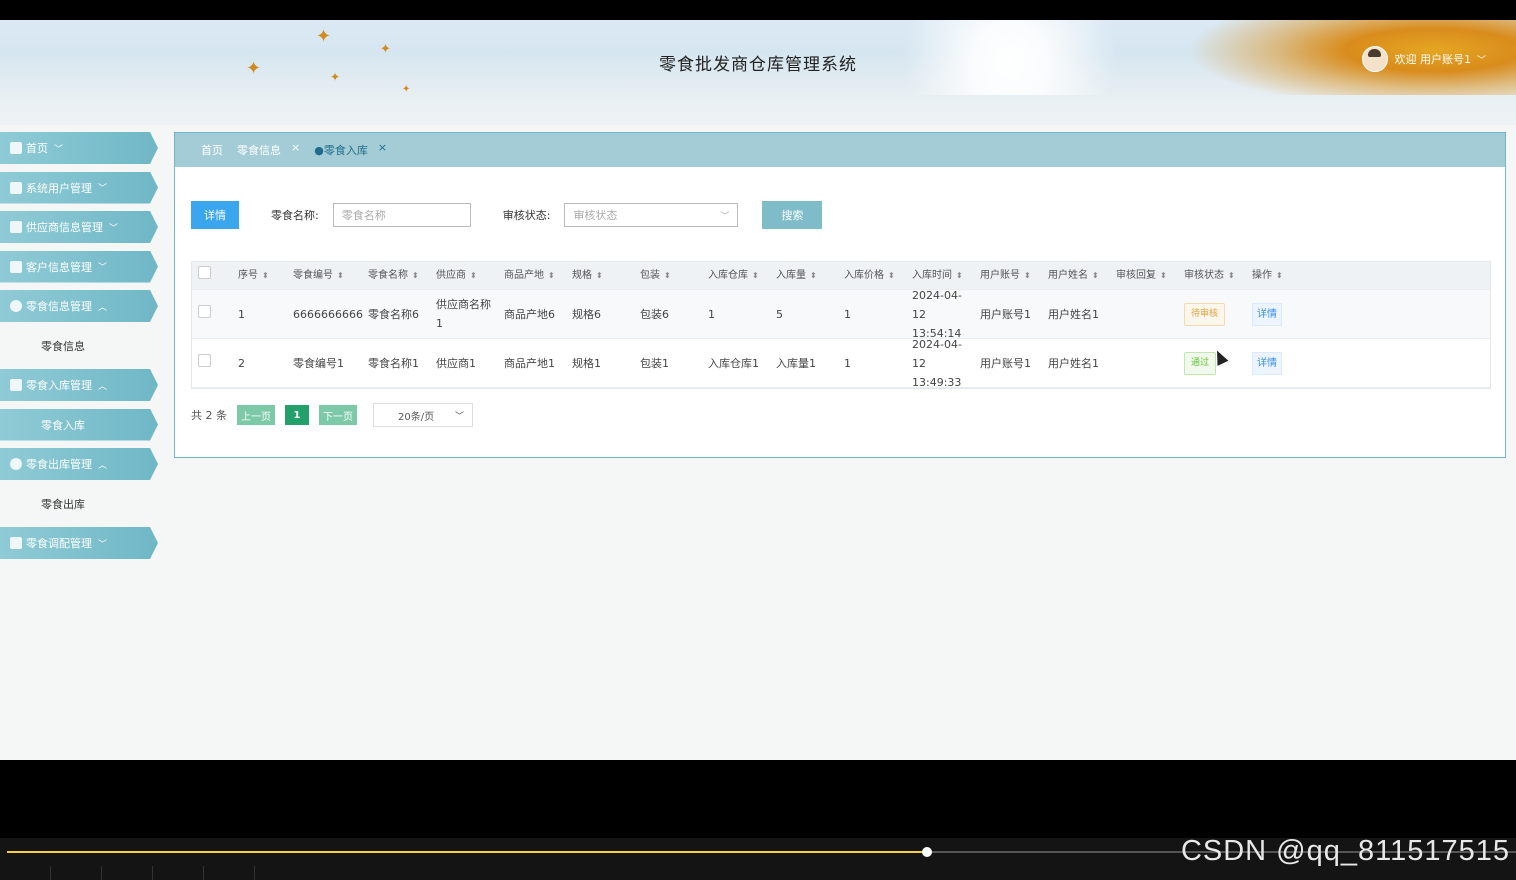 Image resolution: width=1516 pixels, height=880 pixels. I want to click on user-menu: 欢迎 用户账号1 ﹀, so click(1424, 59).